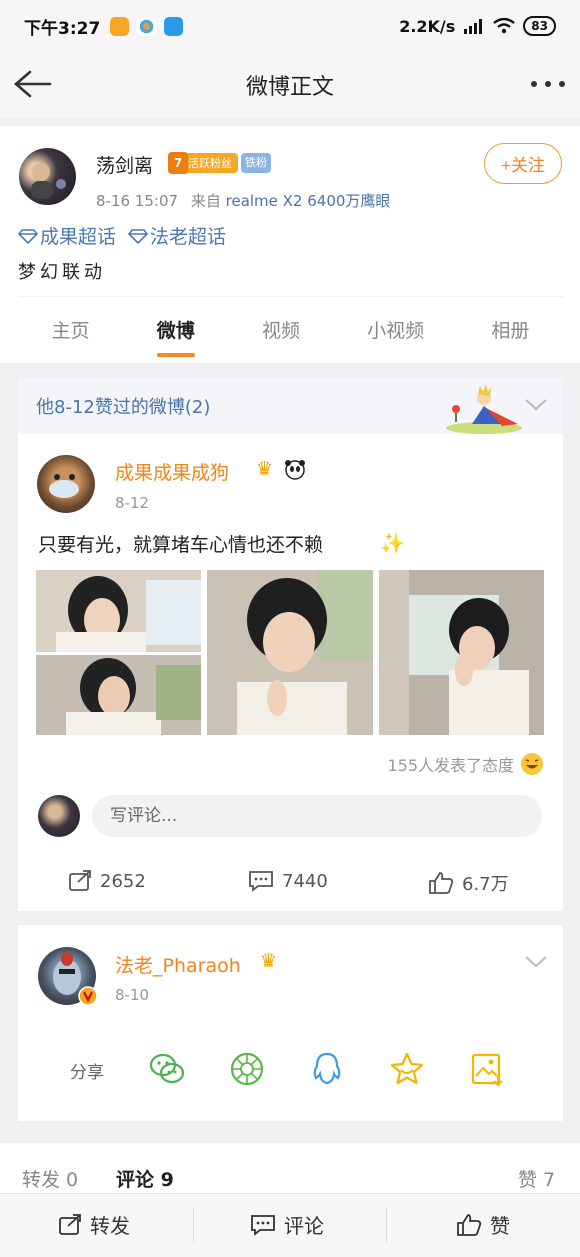 This screenshot has height=1257, width=580. What do you see at coordinates (407, 1069) in the screenshot?
I see `favorite-star-icon` at bounding box center [407, 1069].